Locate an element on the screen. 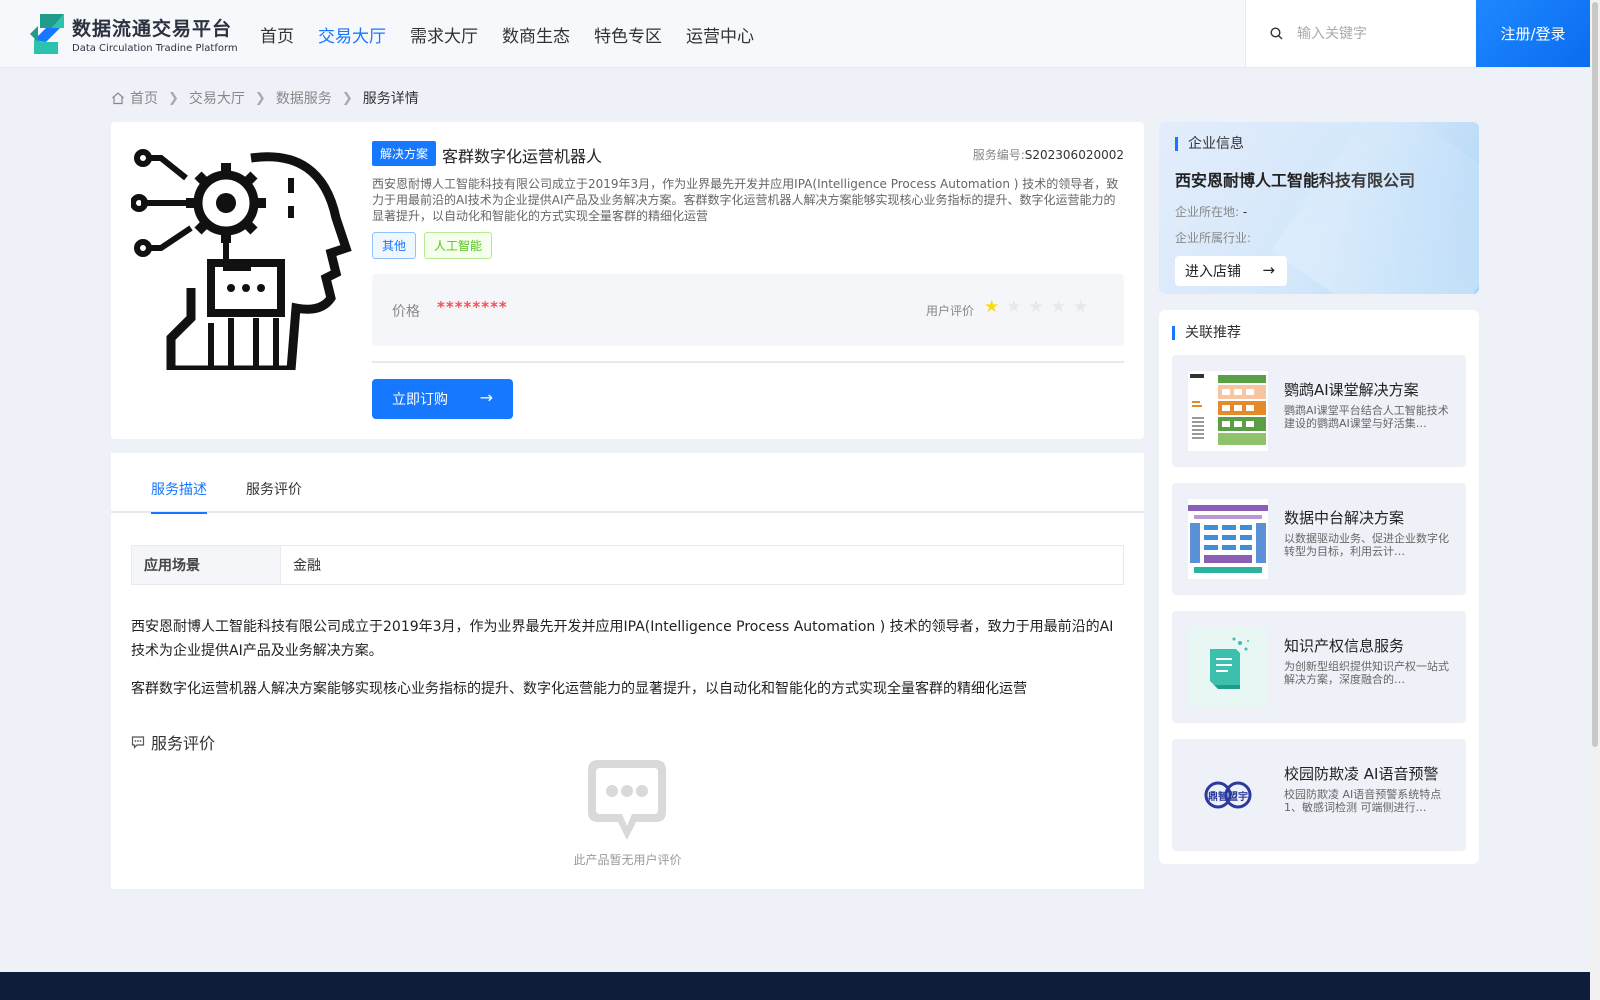  service-code-label: 服务编号: is located at coordinates (998, 155).